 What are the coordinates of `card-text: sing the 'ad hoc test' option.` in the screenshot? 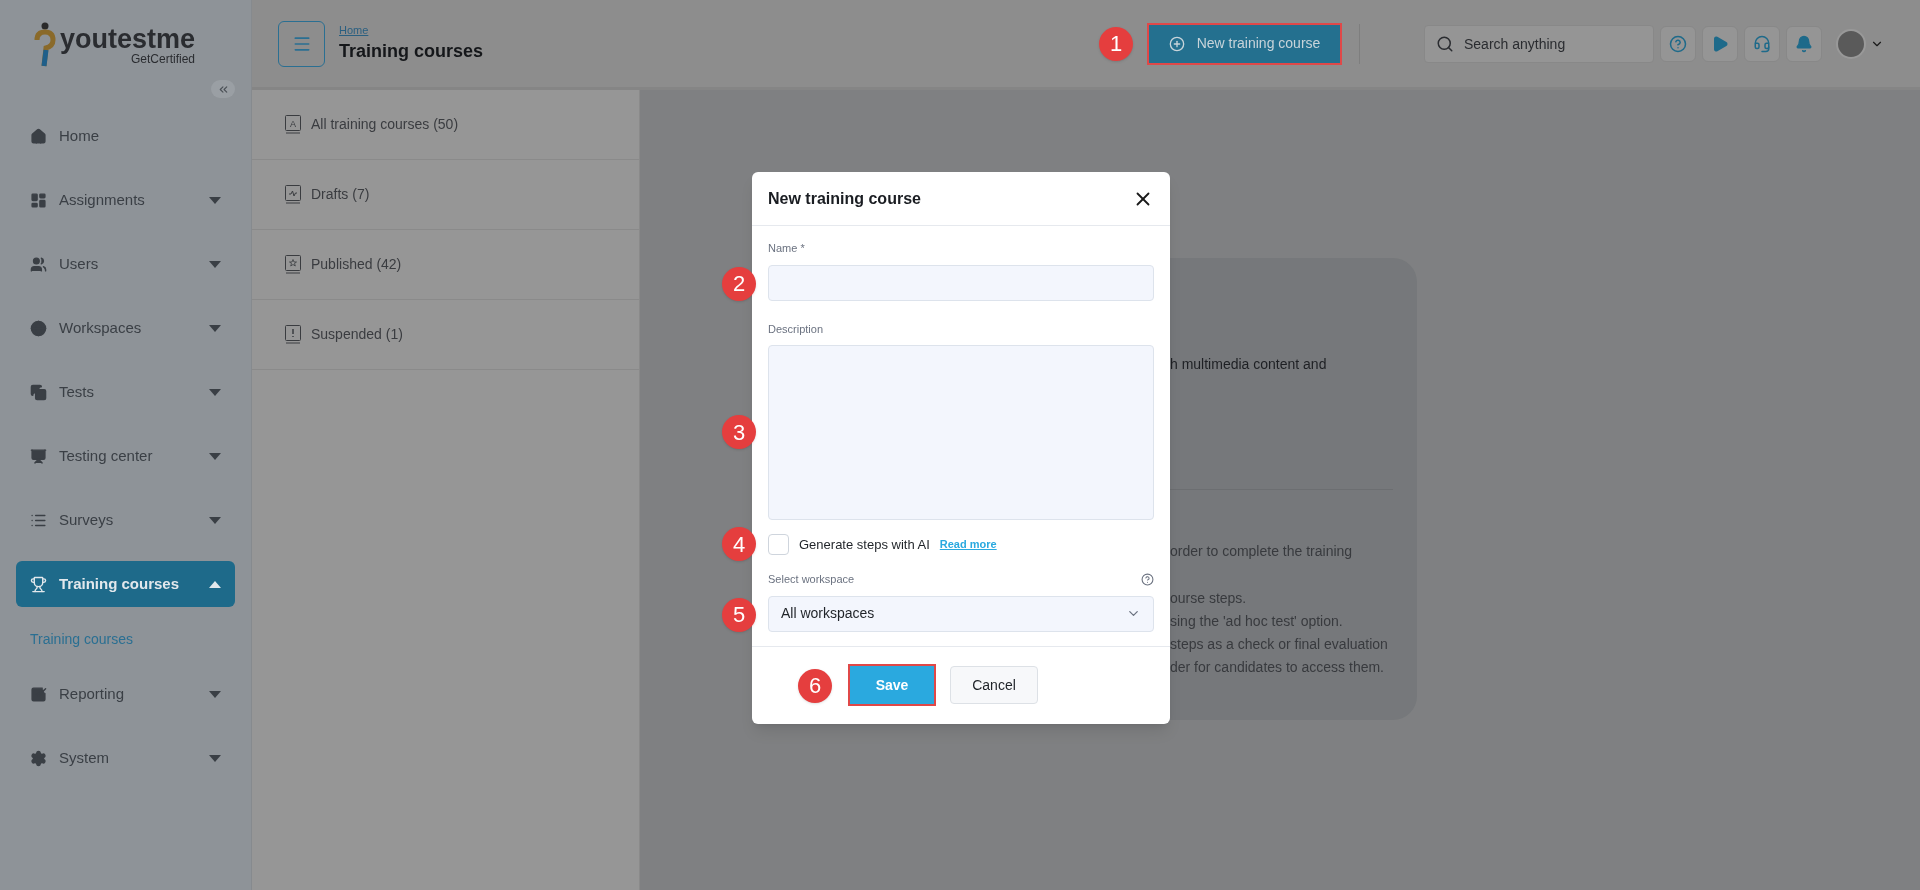 It's located at (1257, 621).